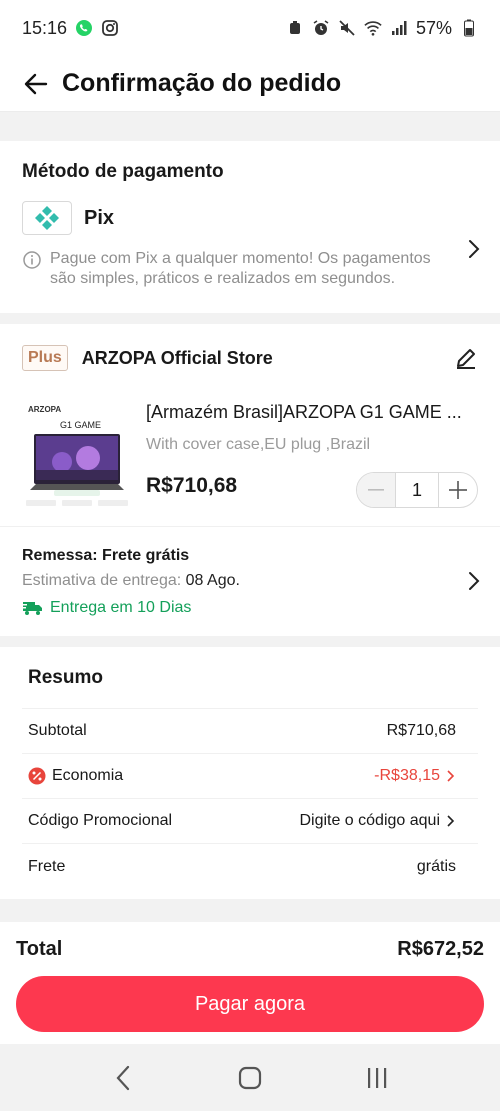  Describe the element at coordinates (39, 948) in the screenshot. I see `total-label: Total` at that location.